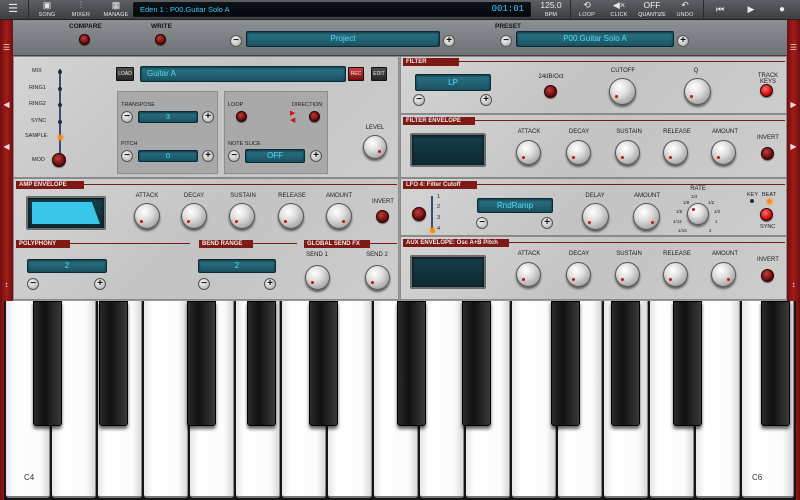  Describe the element at coordinates (675, 152) in the screenshot. I see `filter-env-release-knob` at that location.